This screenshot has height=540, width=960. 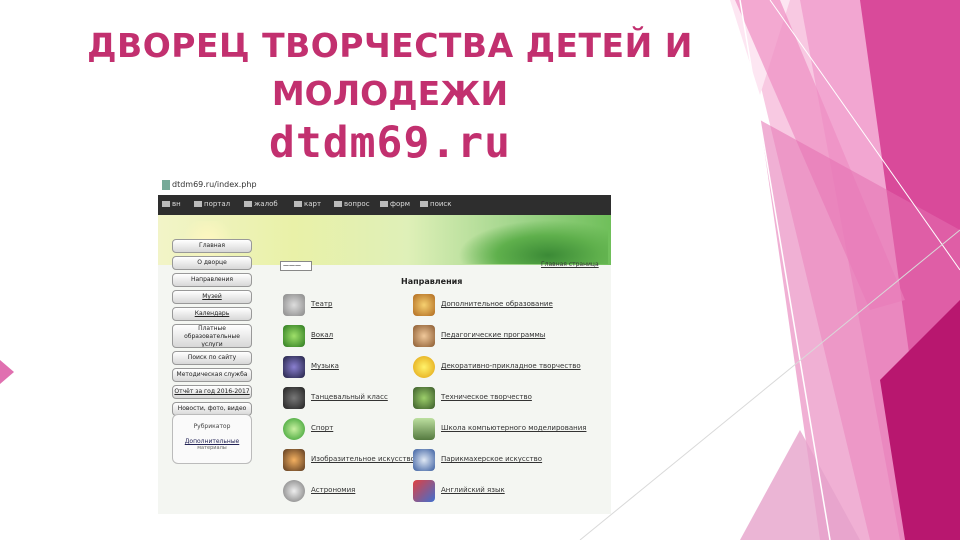 I want to click on toolbar-item: карт, so click(x=307, y=204).